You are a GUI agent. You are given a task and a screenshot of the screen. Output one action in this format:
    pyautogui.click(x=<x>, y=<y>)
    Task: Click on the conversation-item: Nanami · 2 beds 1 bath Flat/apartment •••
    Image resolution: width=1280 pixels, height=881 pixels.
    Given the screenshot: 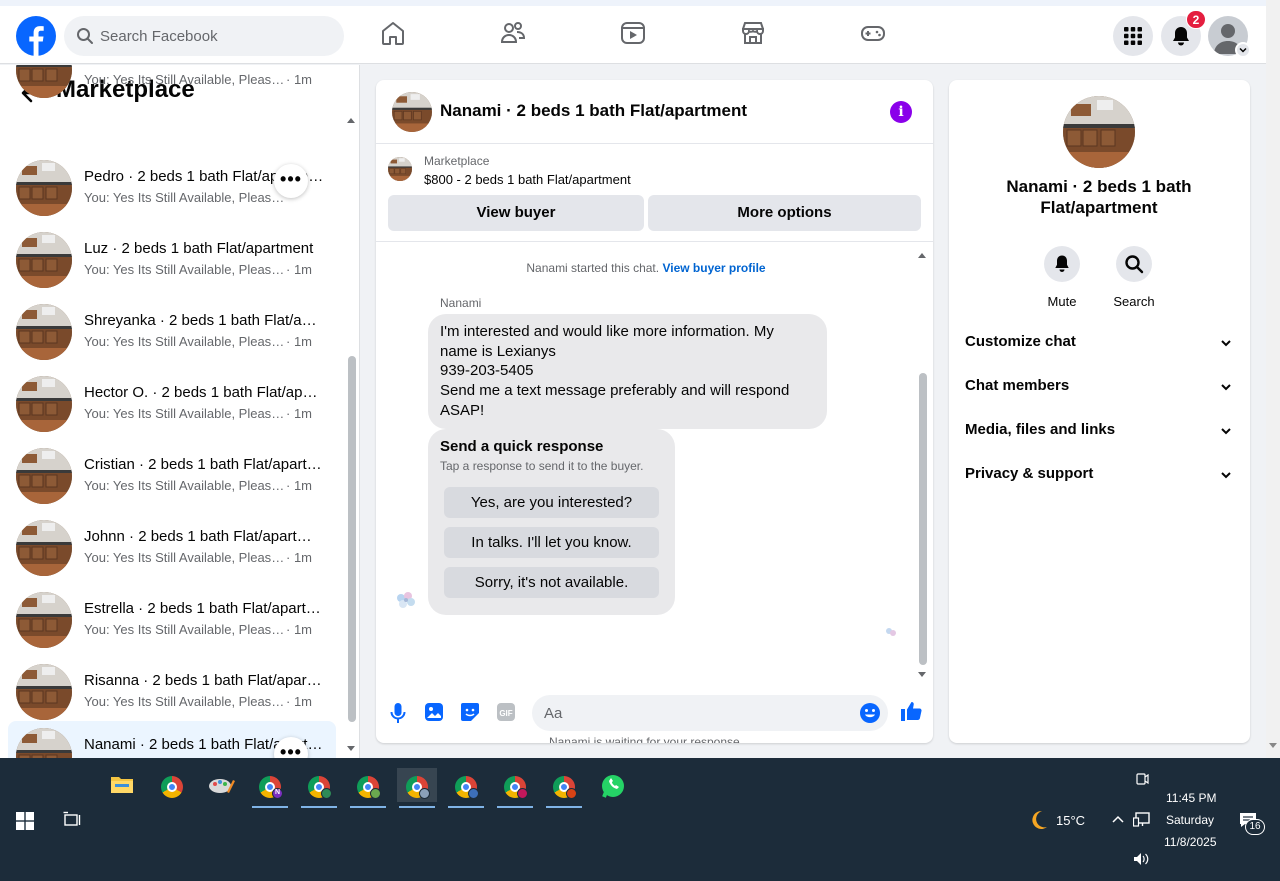 What is the action you would take?
    pyautogui.click(x=172, y=739)
    